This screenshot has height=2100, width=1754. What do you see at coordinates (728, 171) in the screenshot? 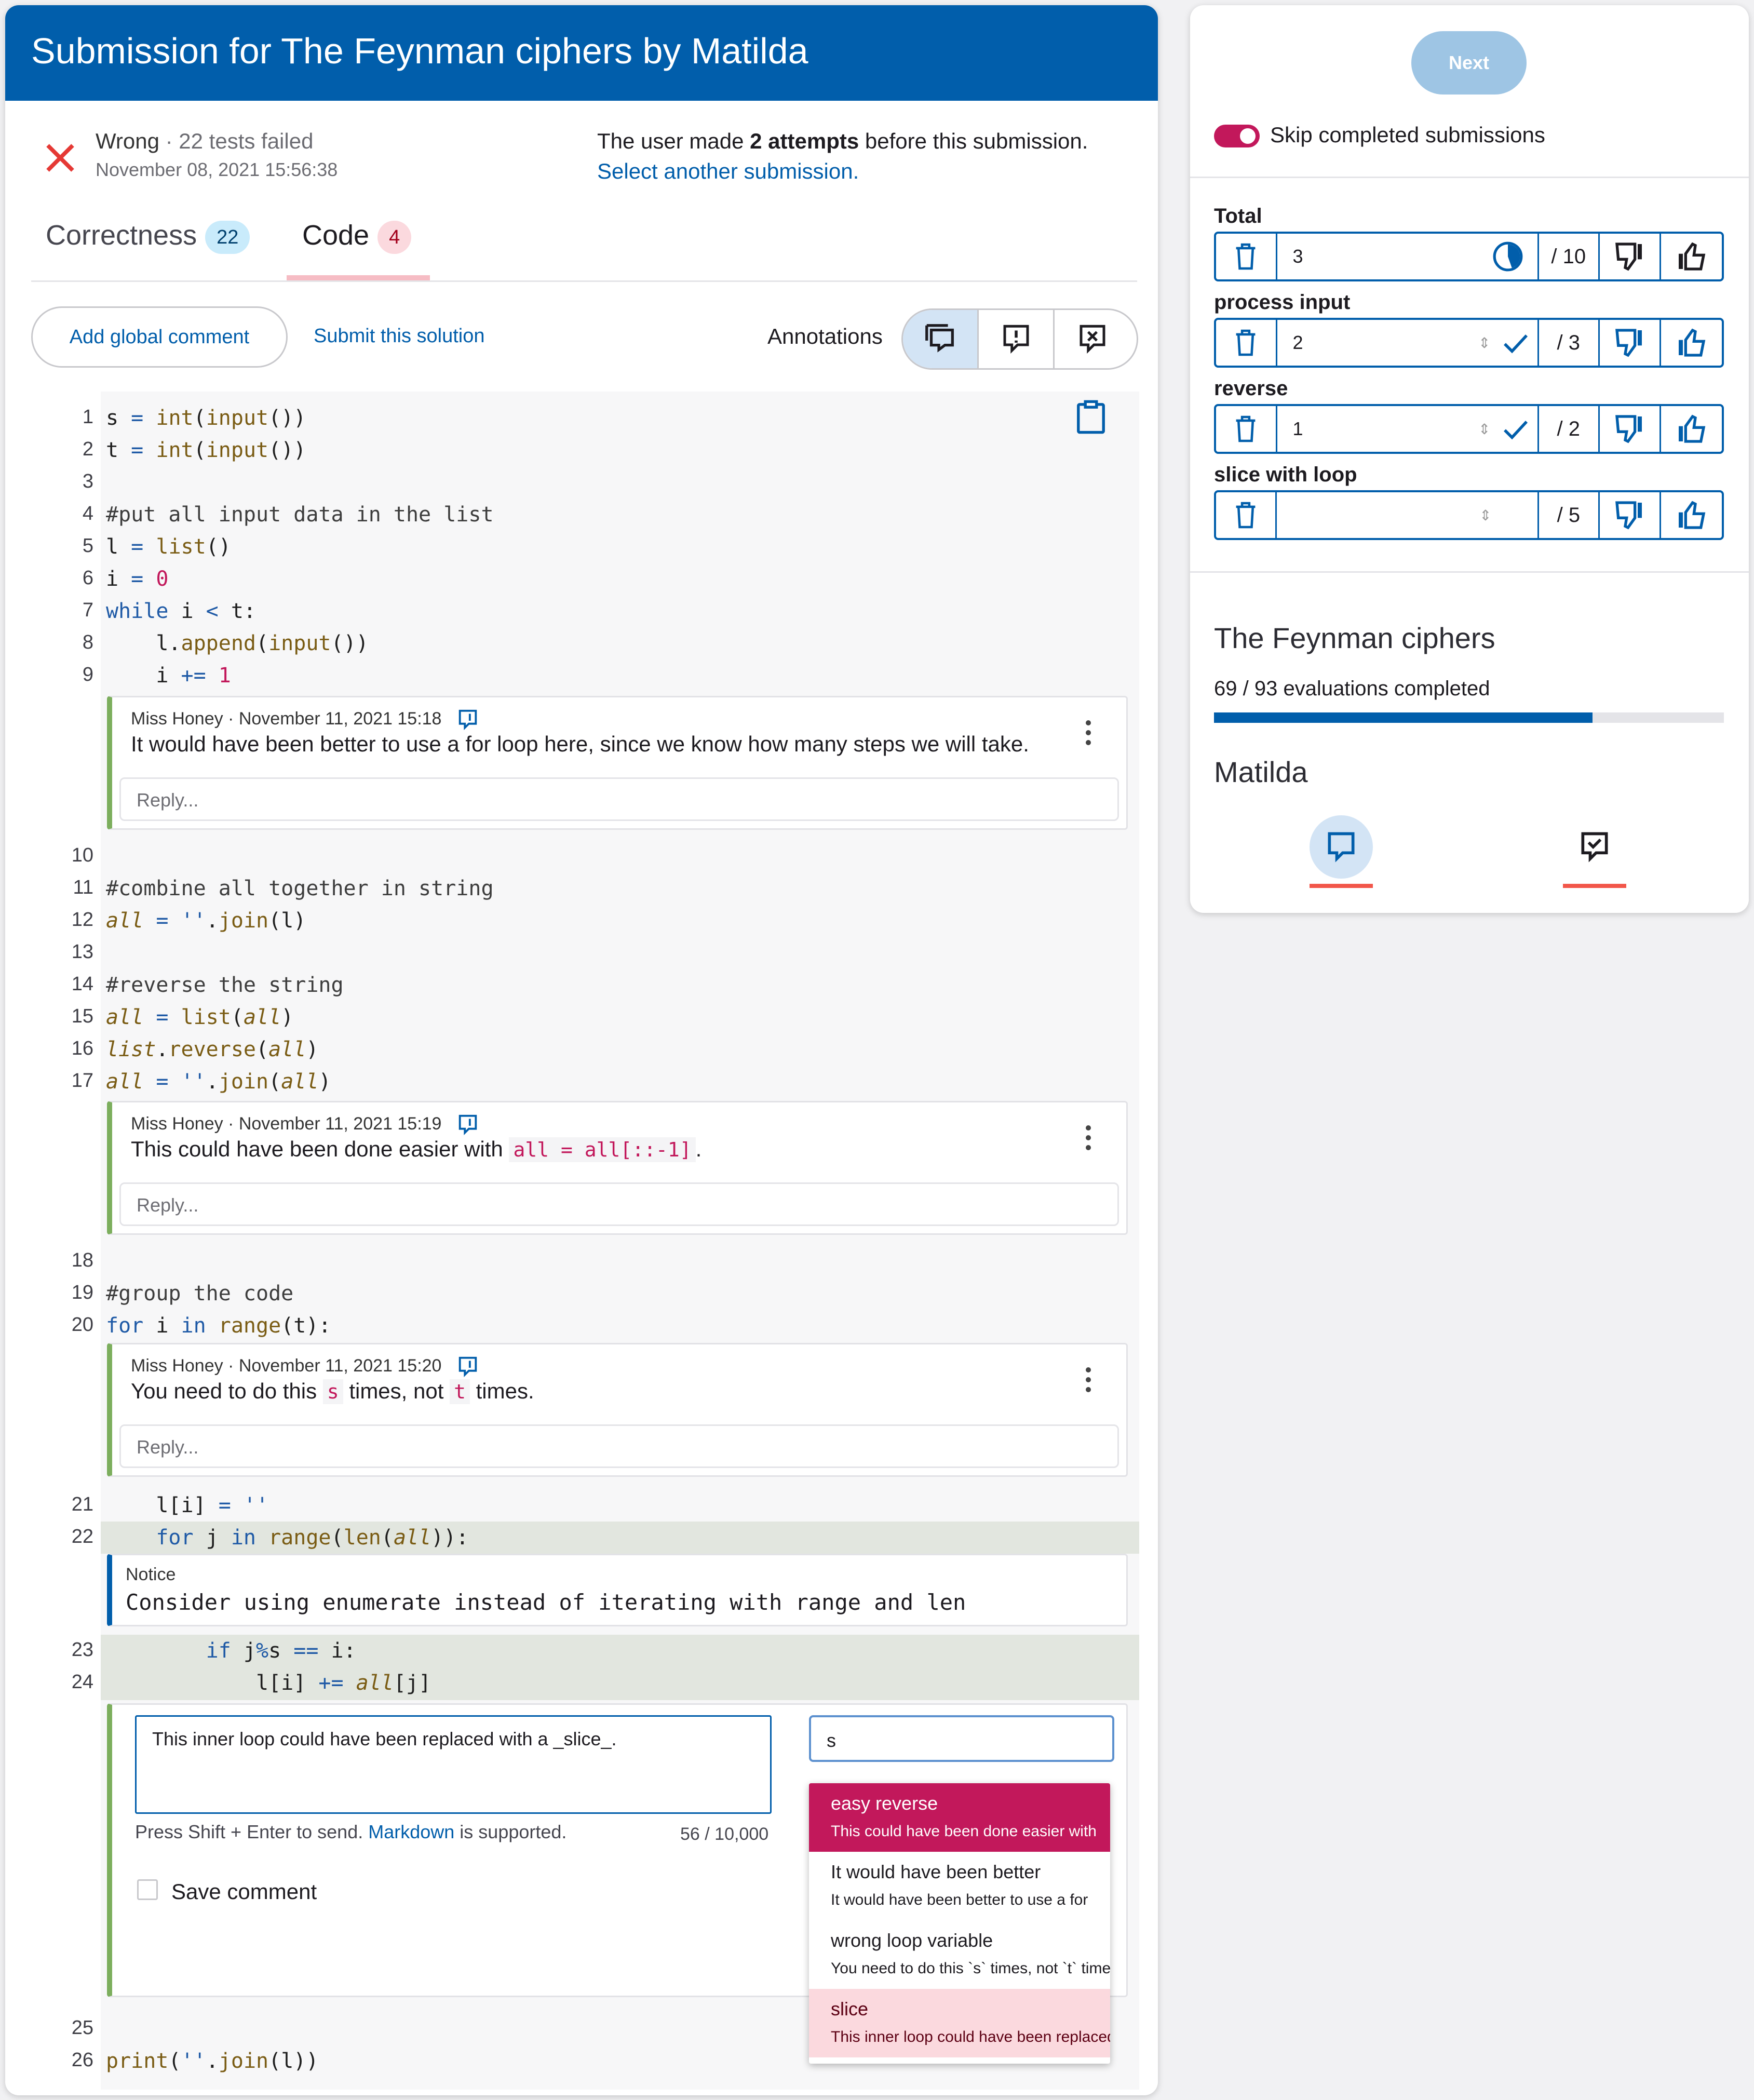
I see `select-submission-link: Select another submission.` at bounding box center [728, 171].